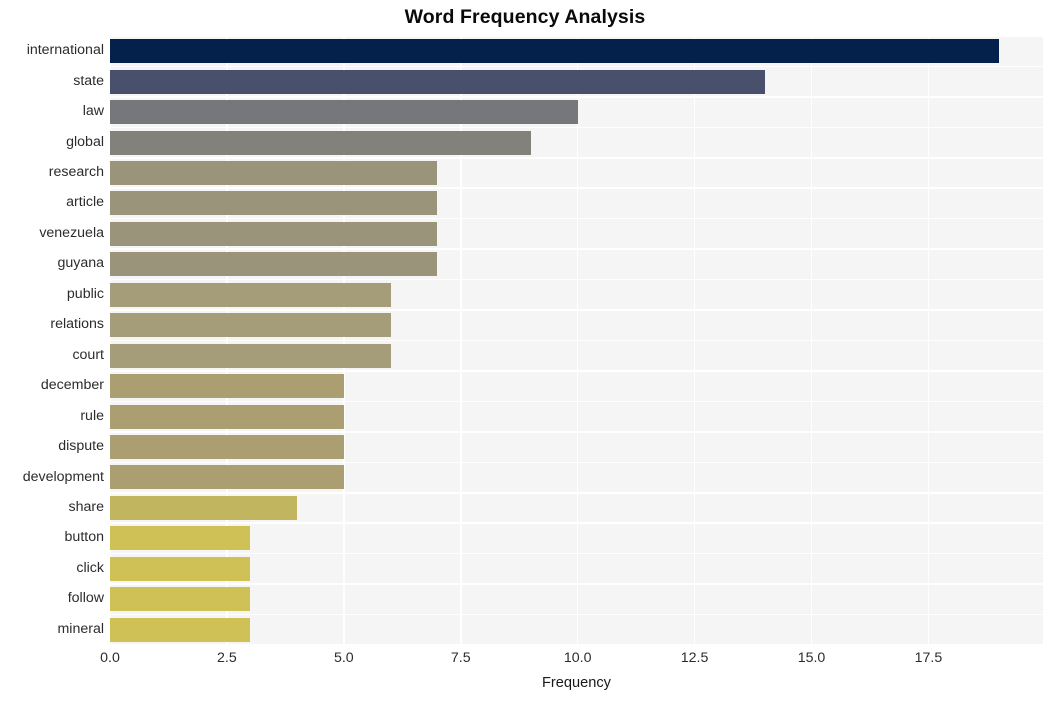 Image resolution: width=1050 pixels, height=701 pixels. What do you see at coordinates (928, 658) in the screenshot?
I see `x-tick-17.5: 17.5` at bounding box center [928, 658].